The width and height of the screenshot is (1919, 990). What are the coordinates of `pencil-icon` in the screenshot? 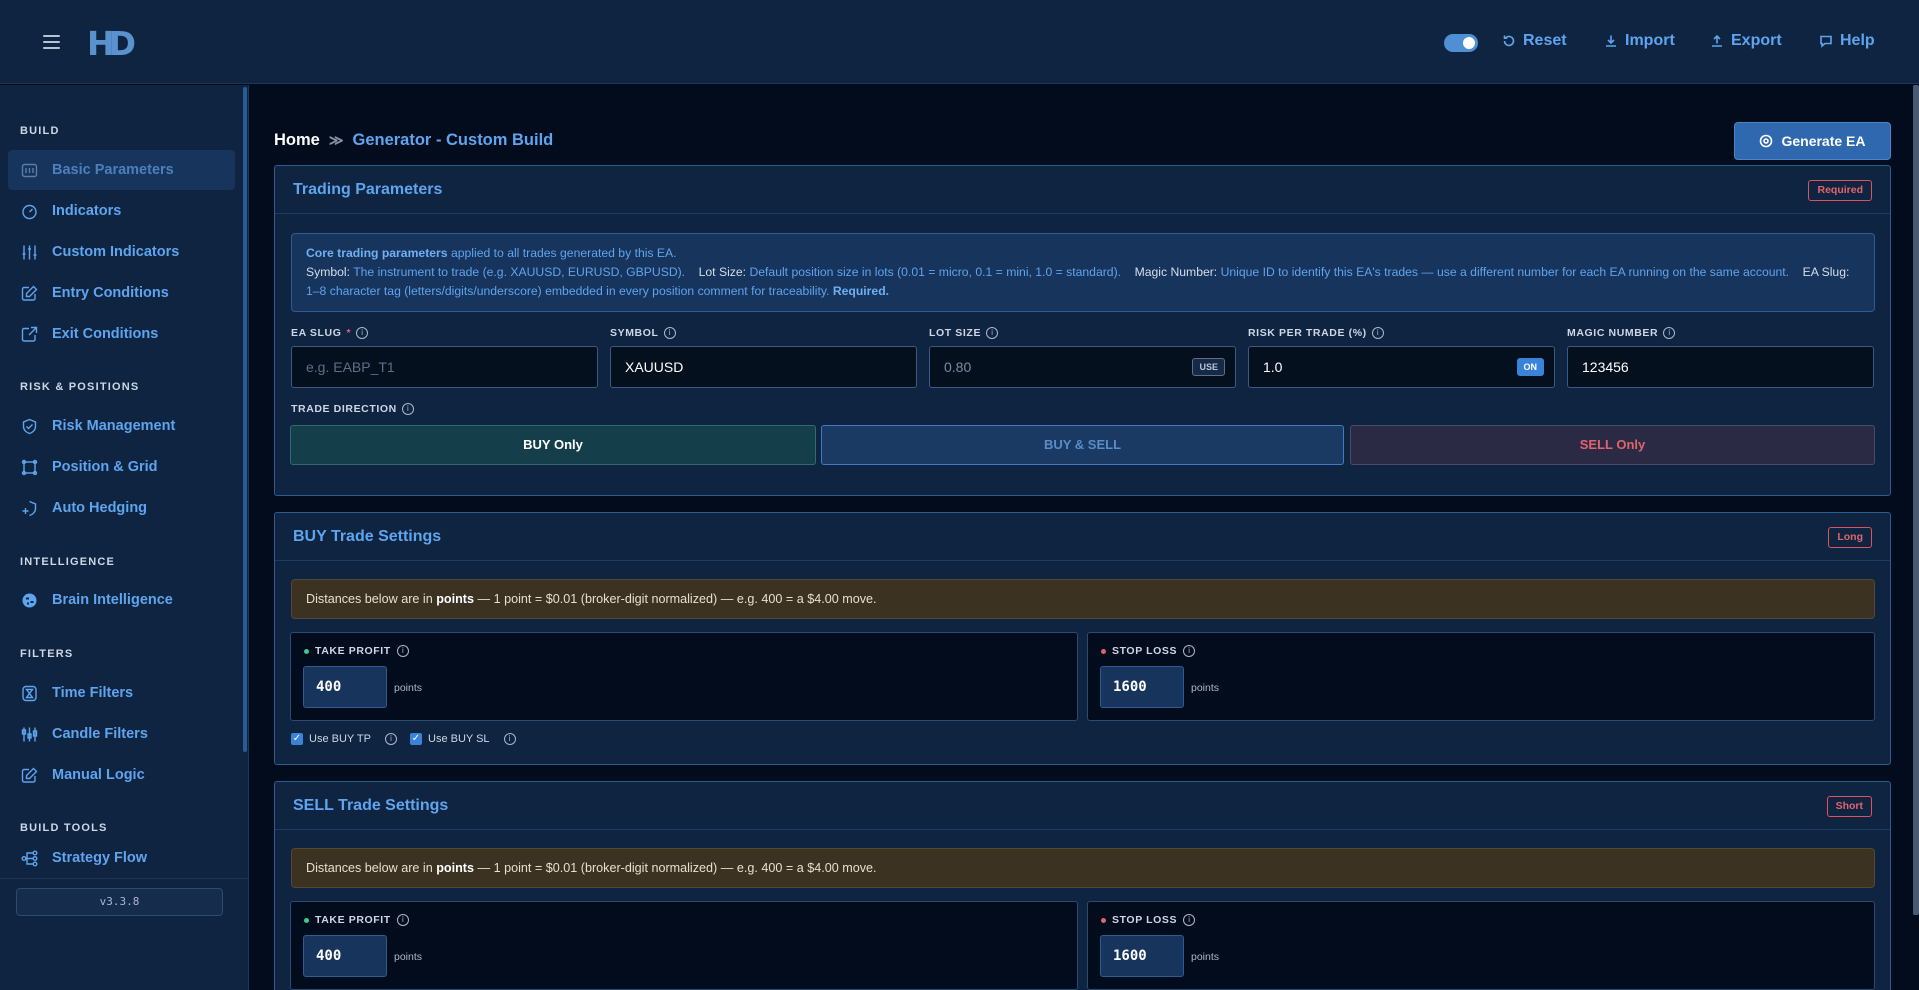 It's located at (29, 775).